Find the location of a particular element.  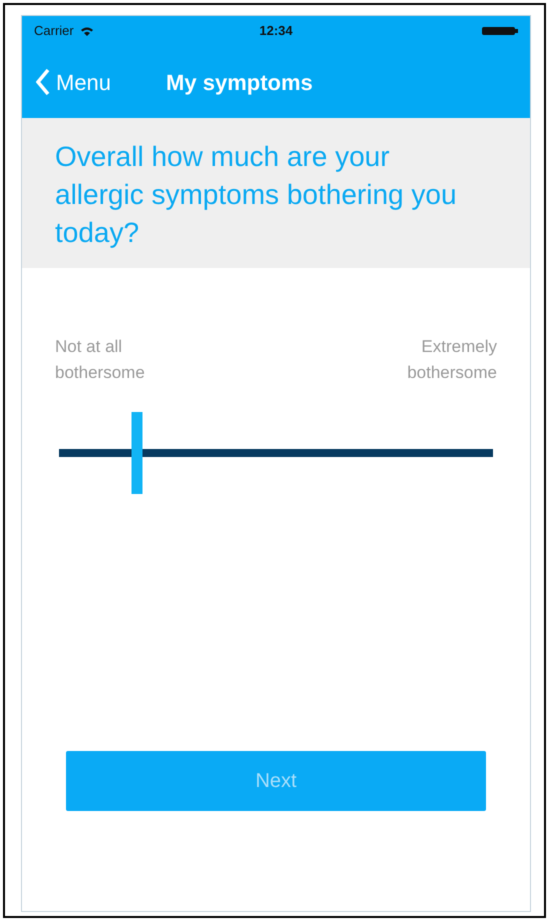

chevron-left-icon is located at coordinates (43, 82).